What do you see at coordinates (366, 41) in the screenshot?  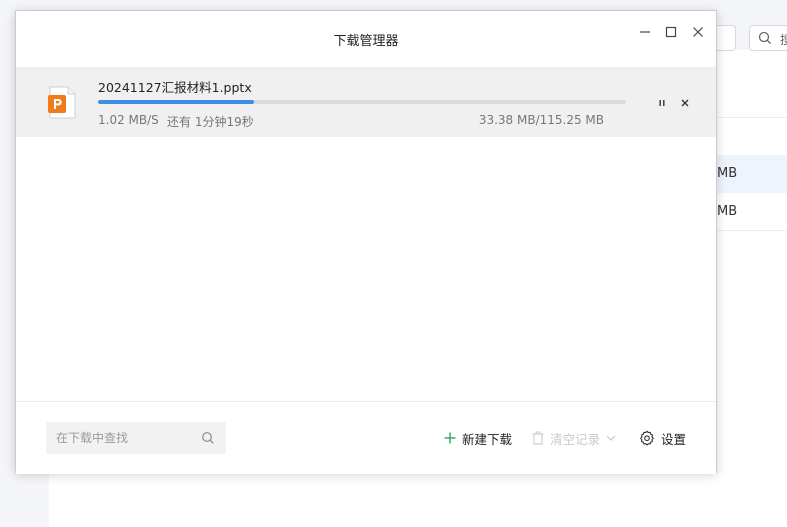 I see `dialog-title: 下载管理器` at bounding box center [366, 41].